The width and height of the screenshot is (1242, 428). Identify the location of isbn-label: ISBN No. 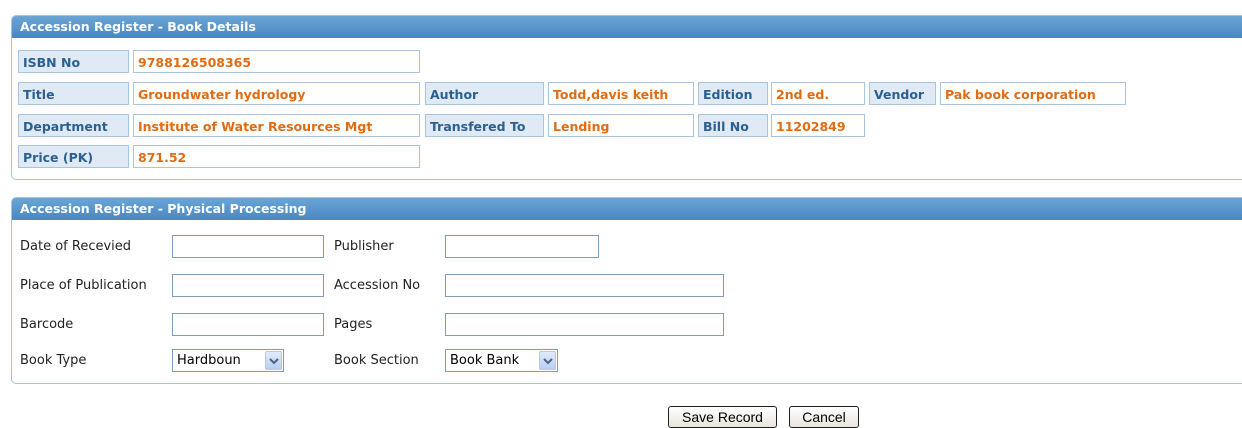
(73, 61).